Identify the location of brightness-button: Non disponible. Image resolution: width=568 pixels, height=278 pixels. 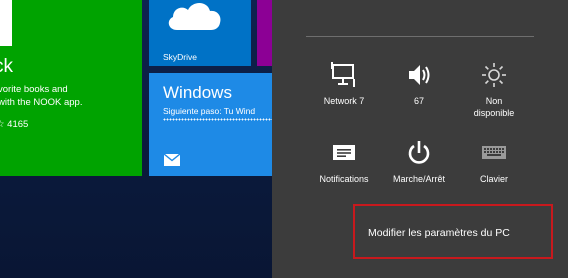
(494, 90).